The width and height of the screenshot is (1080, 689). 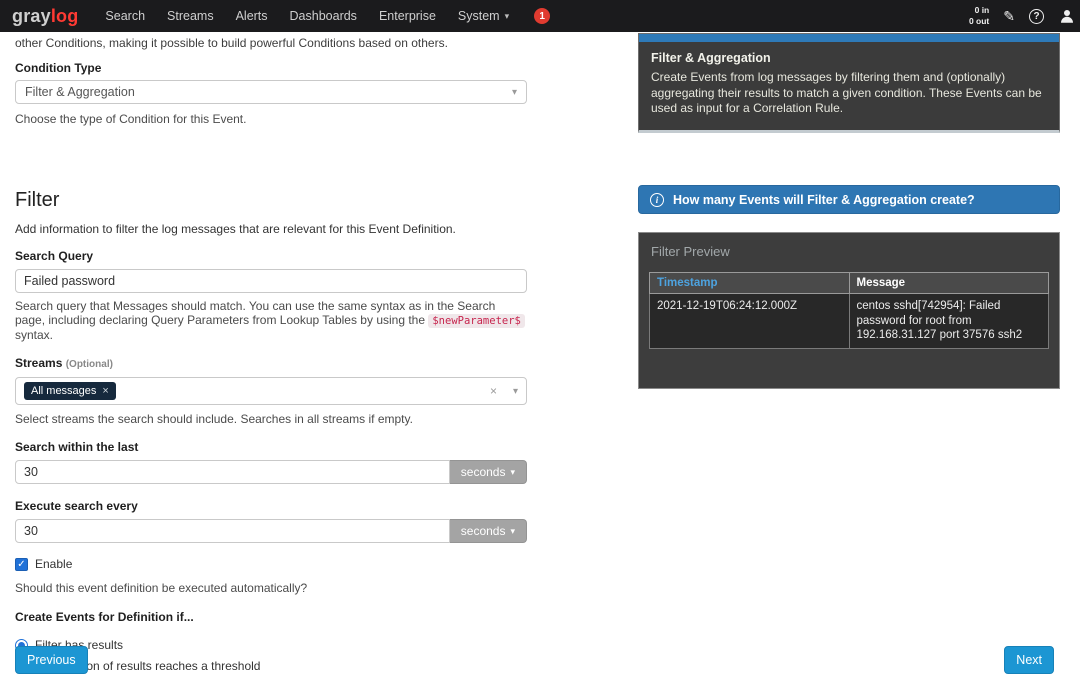 What do you see at coordinates (105, 391) in the screenshot?
I see `tag-remove-icon: ×` at bounding box center [105, 391].